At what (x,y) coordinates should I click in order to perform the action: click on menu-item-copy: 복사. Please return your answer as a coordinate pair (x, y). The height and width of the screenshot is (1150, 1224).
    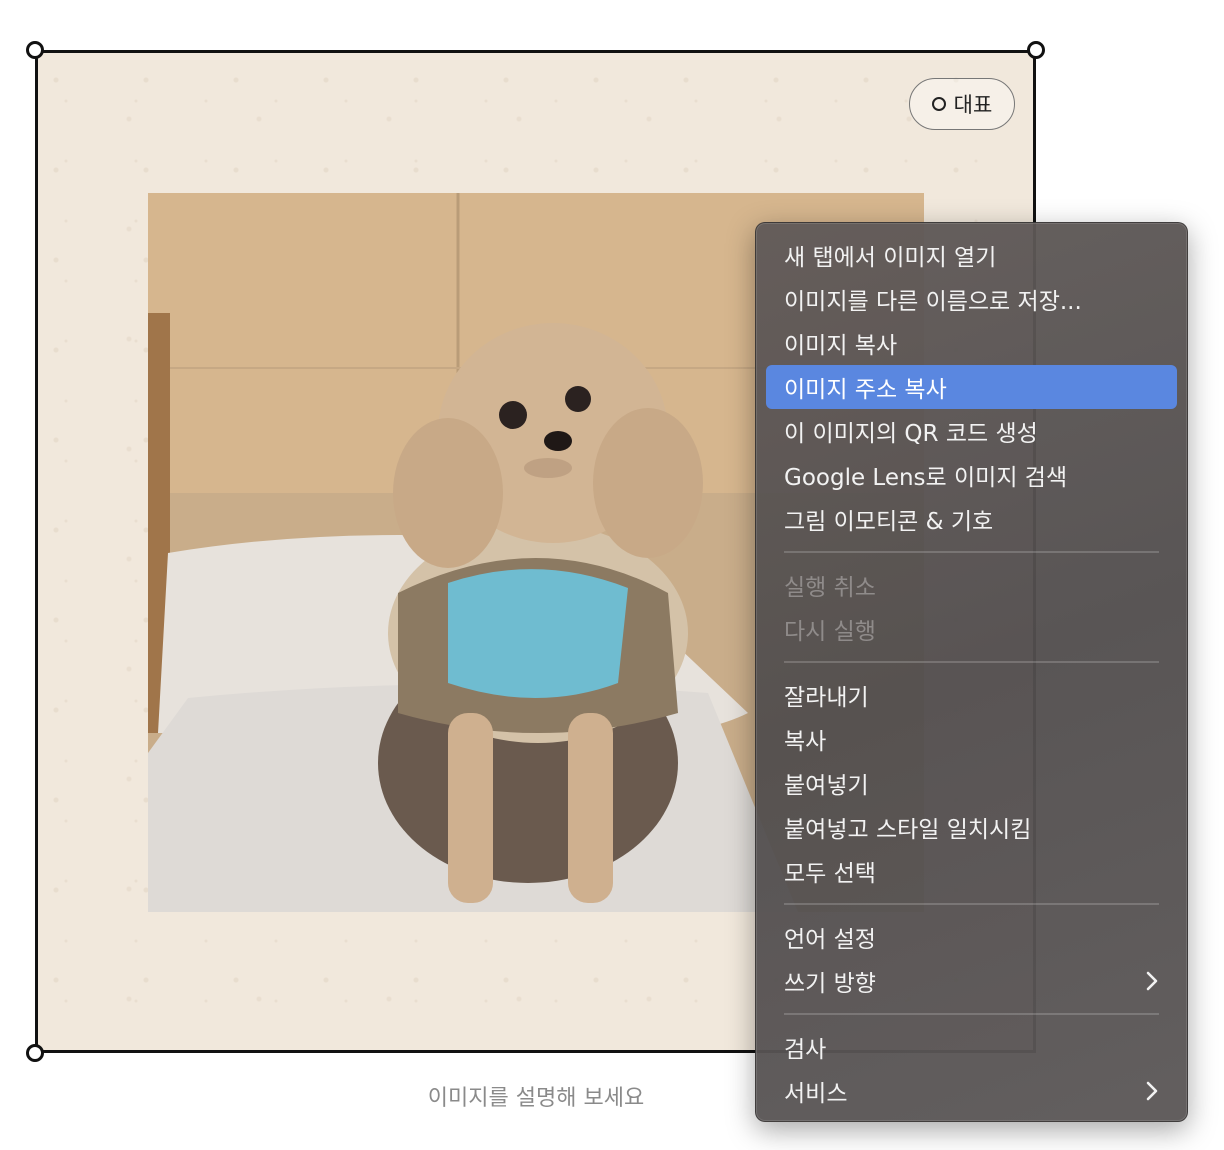
    Looking at the image, I should click on (971, 739).